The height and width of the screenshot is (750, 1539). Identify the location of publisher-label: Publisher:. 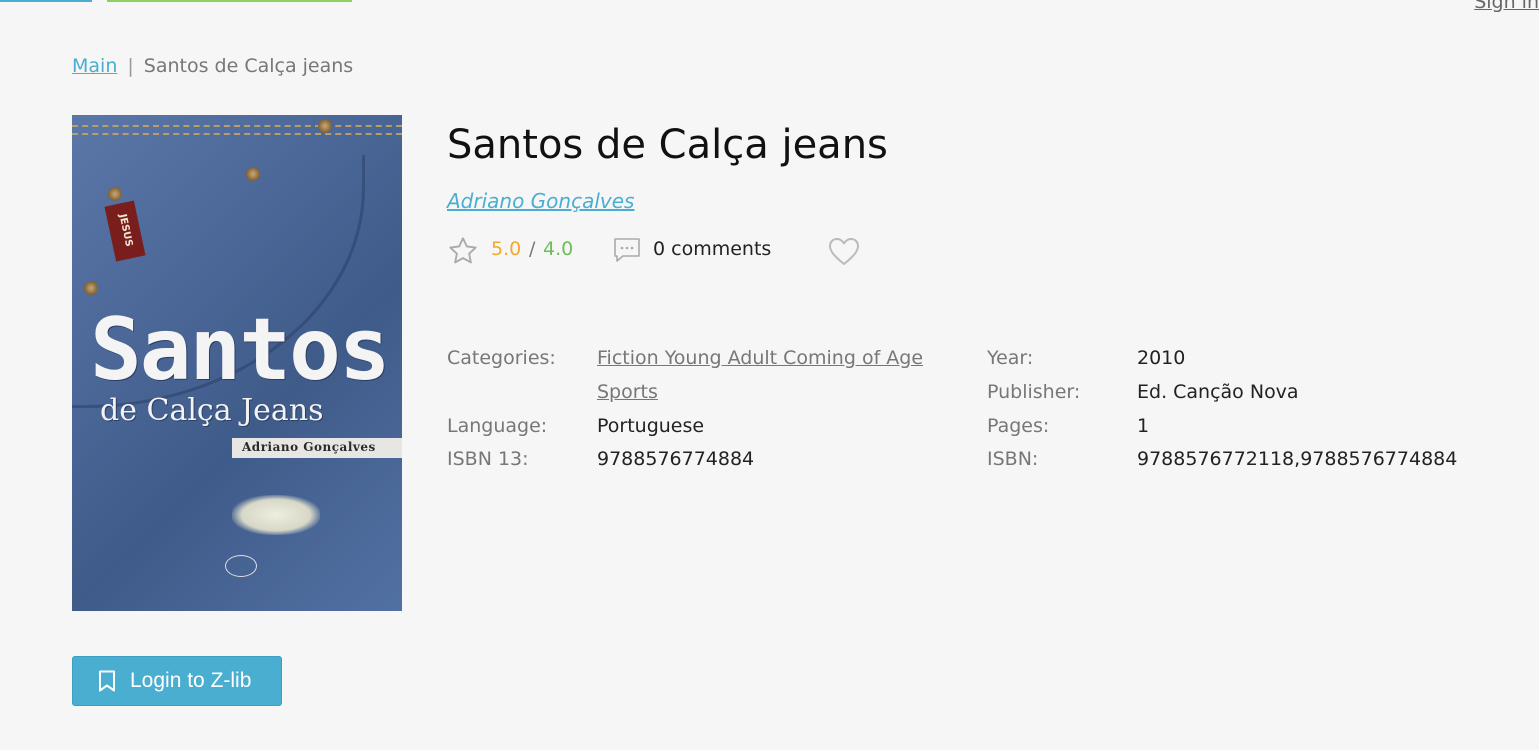
(1034, 392).